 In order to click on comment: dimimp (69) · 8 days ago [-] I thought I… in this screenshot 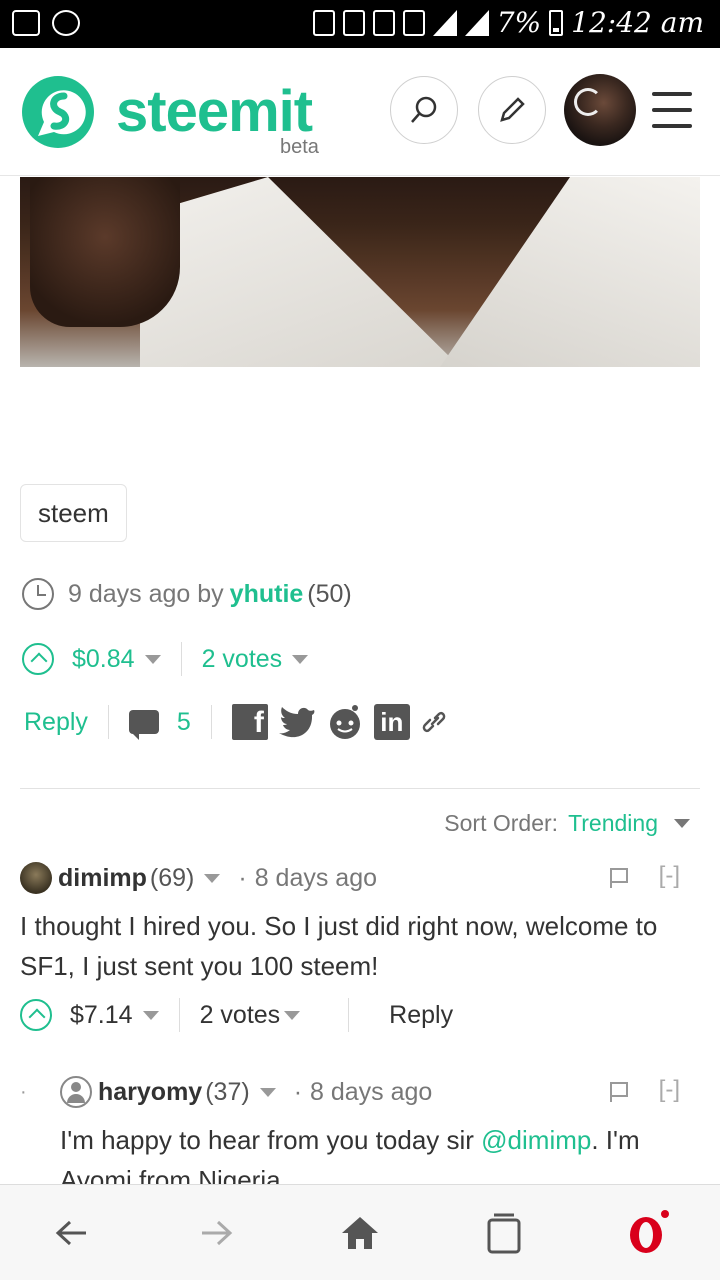, I will do `click(360, 947)`.